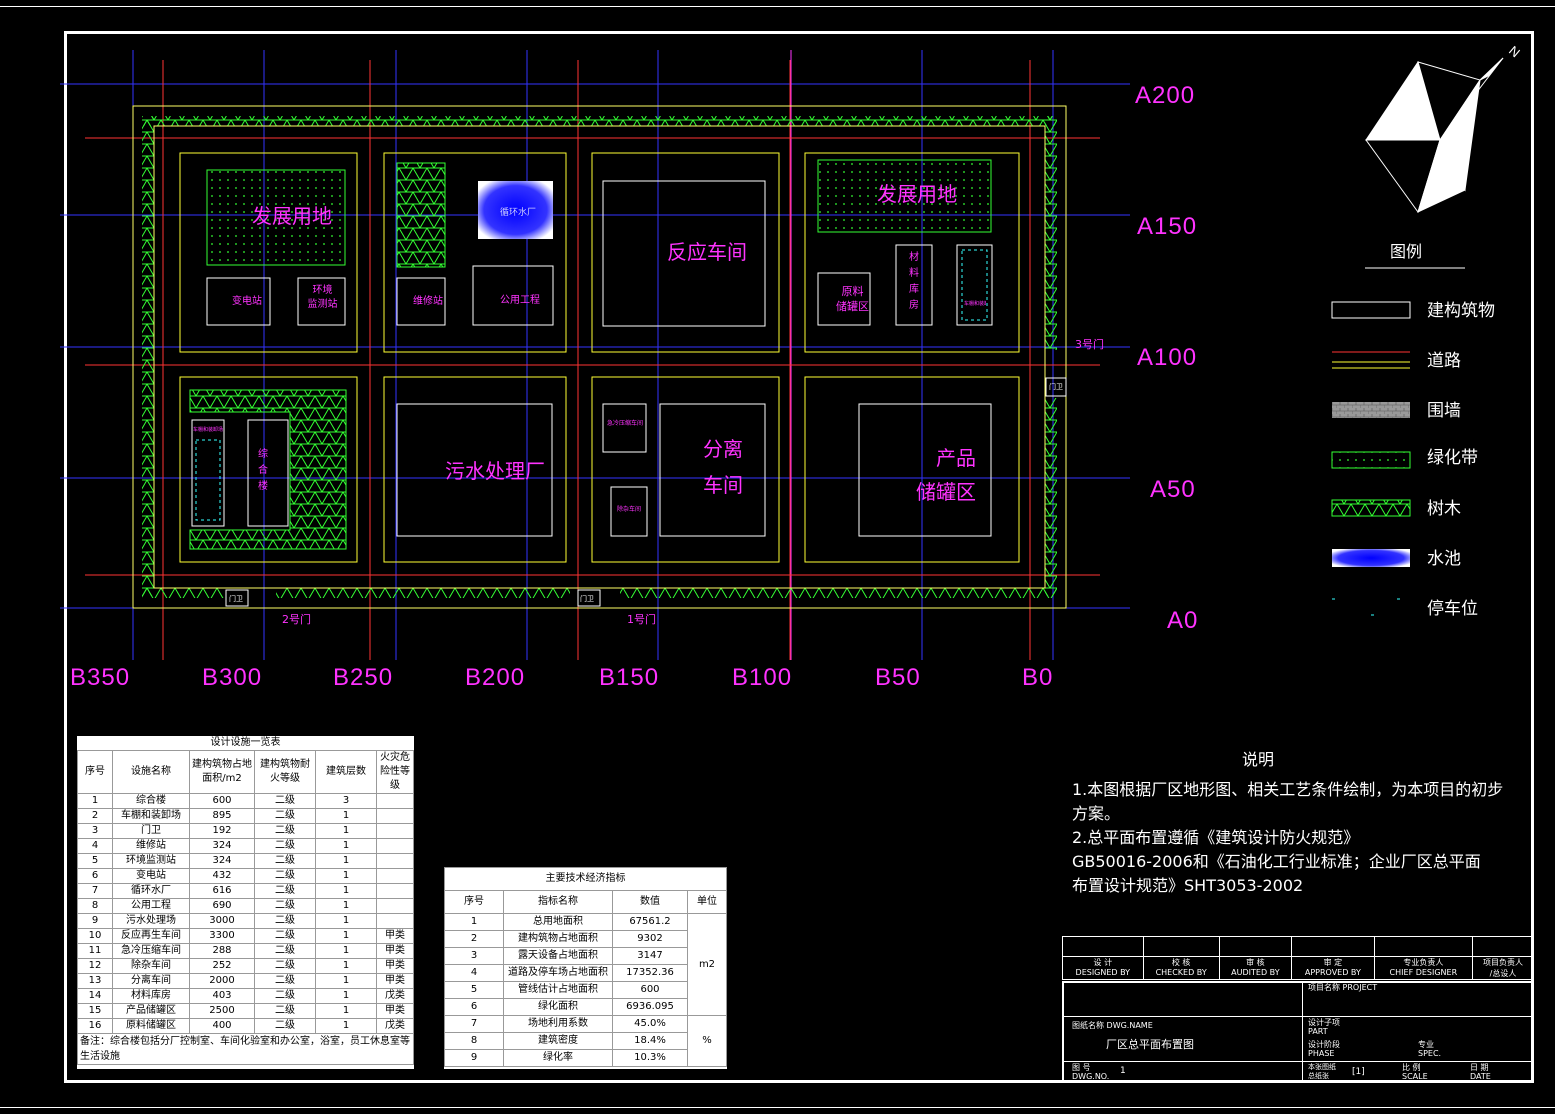 Image resolution: width=1555 pixels, height=1114 pixels. What do you see at coordinates (222, 981) in the screenshot?
I see `facilities-cell: 2000` at bounding box center [222, 981].